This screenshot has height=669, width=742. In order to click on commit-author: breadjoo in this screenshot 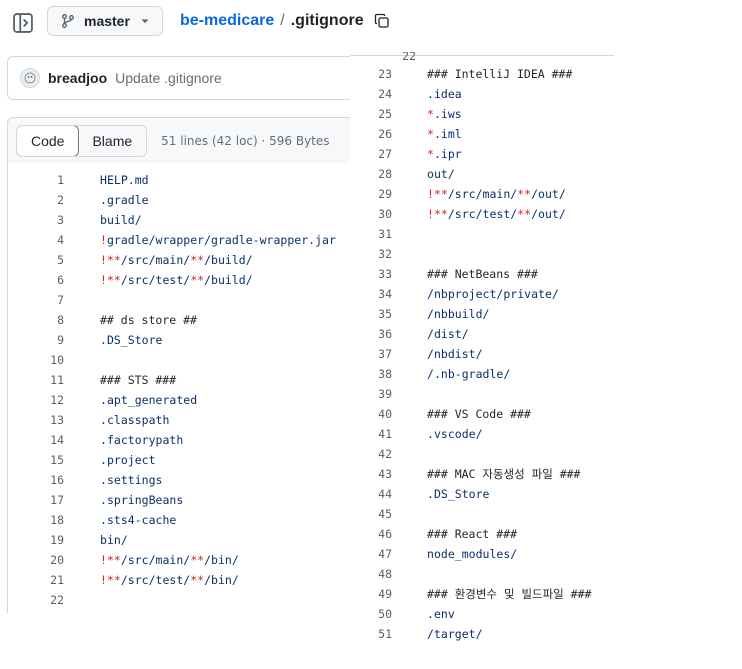, I will do `click(77, 78)`.